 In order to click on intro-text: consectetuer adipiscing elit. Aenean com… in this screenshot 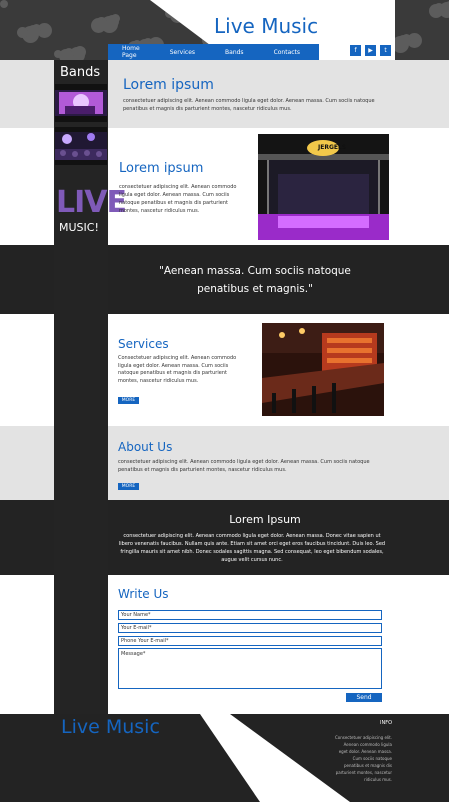, I will do `click(249, 105)`.